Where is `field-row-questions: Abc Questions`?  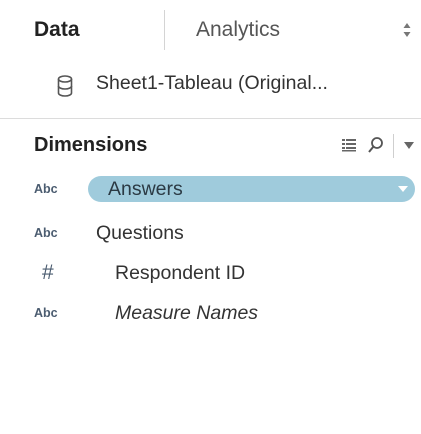
field-row-questions: Abc Questions is located at coordinates (210, 233).